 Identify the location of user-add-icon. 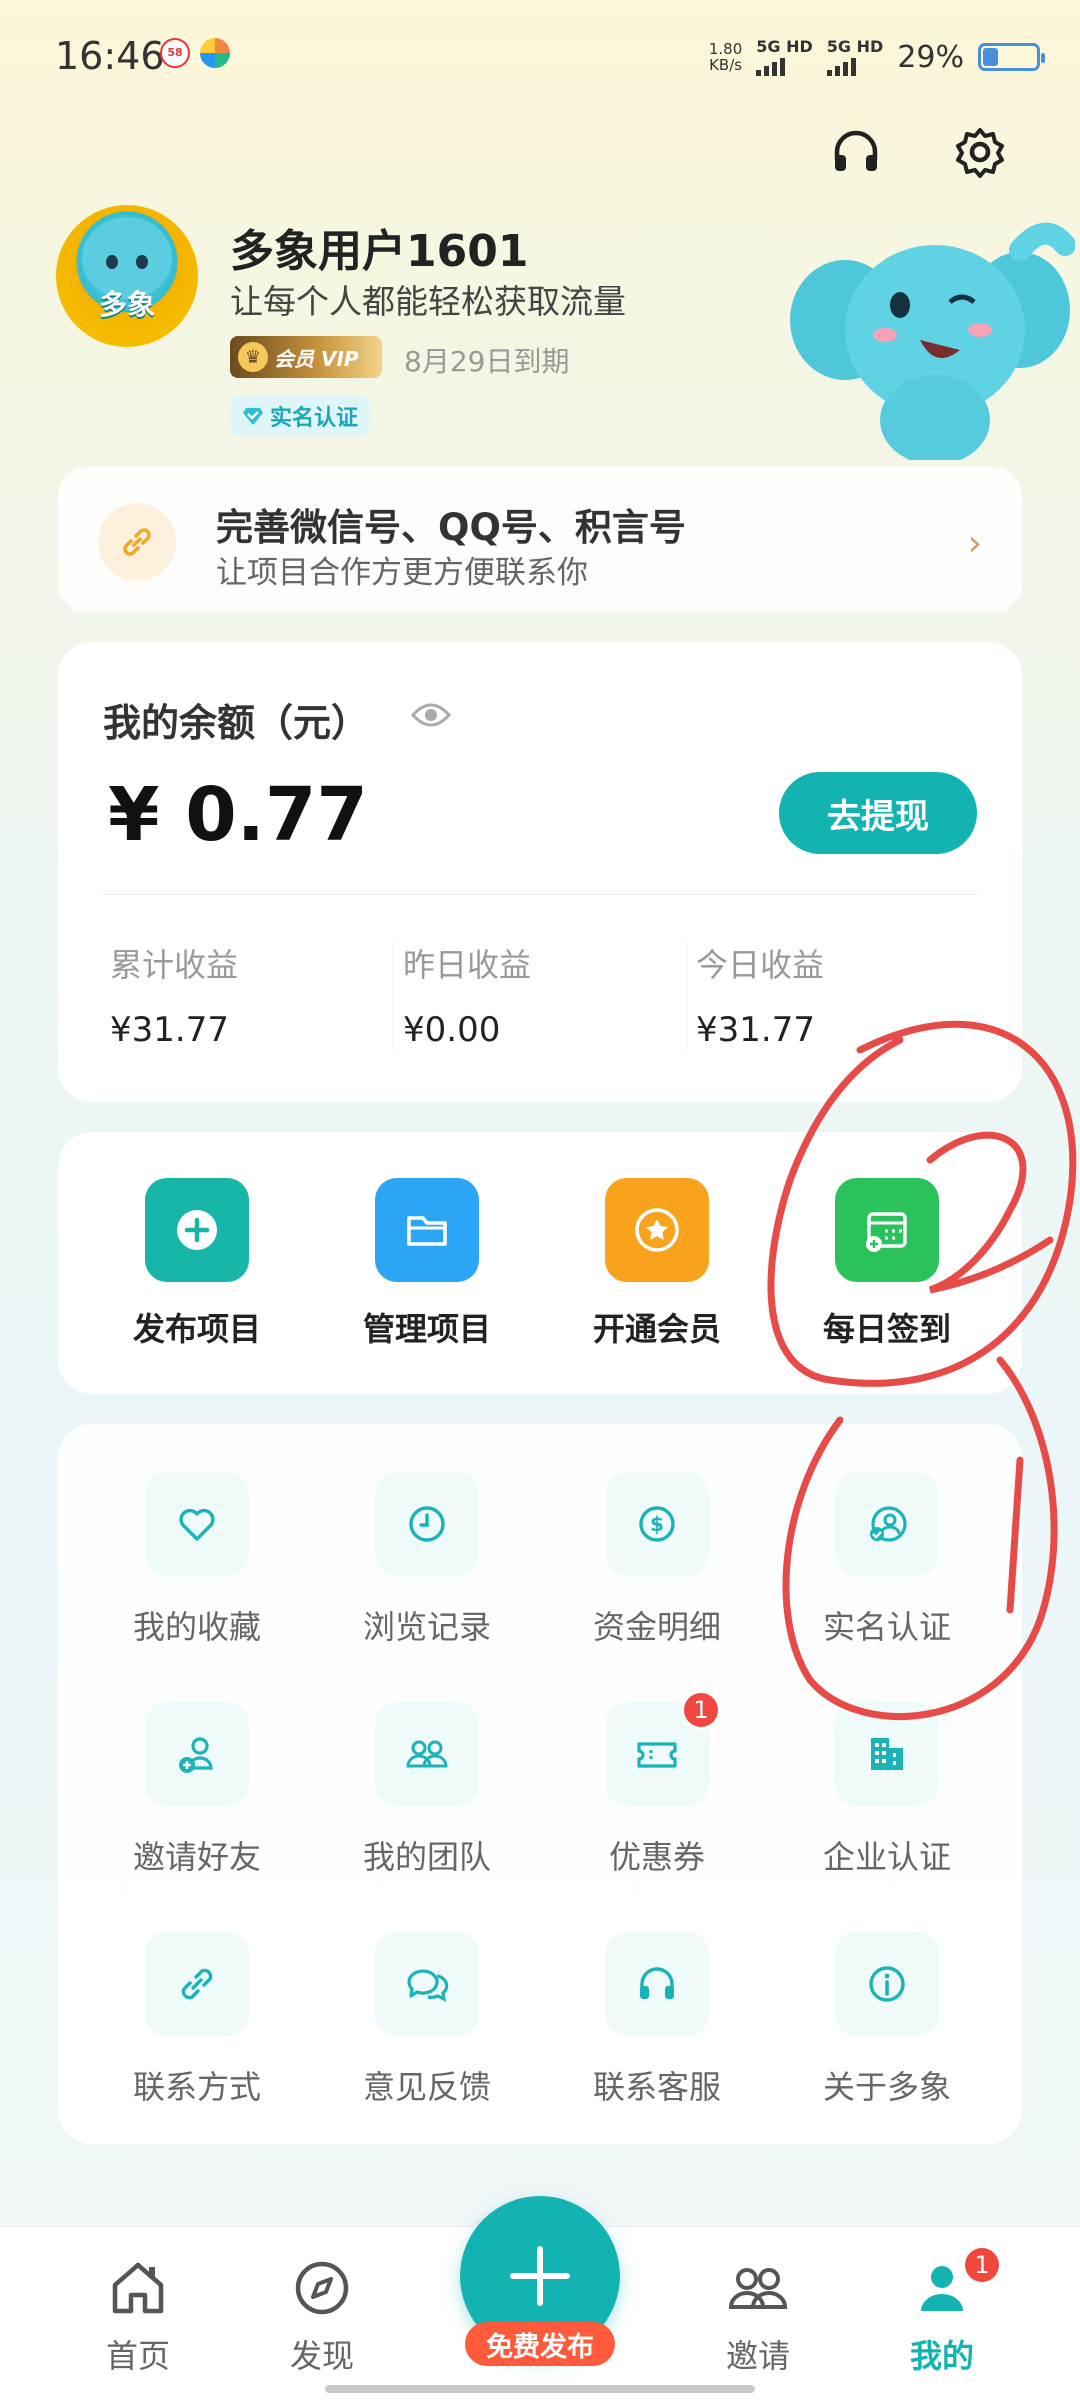
(197, 1754).